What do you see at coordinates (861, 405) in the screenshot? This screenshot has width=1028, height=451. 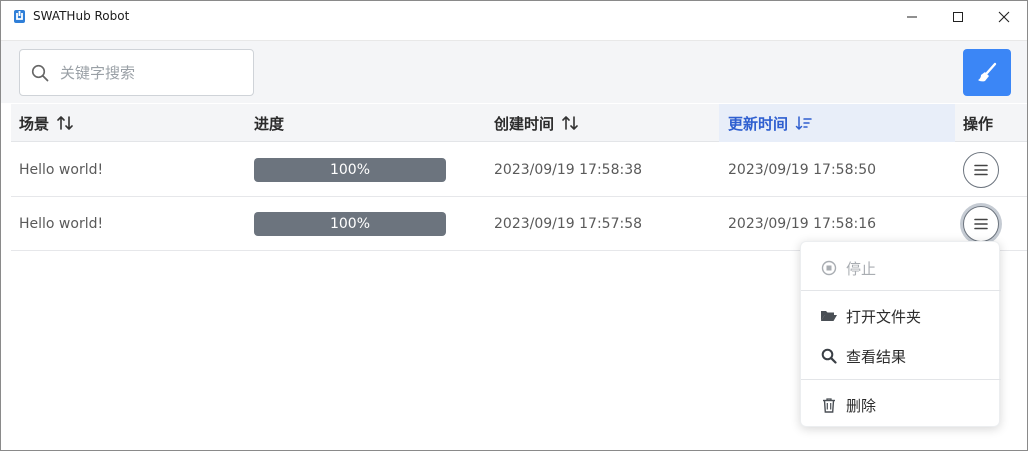 I see `menu-item-label: 删除` at bounding box center [861, 405].